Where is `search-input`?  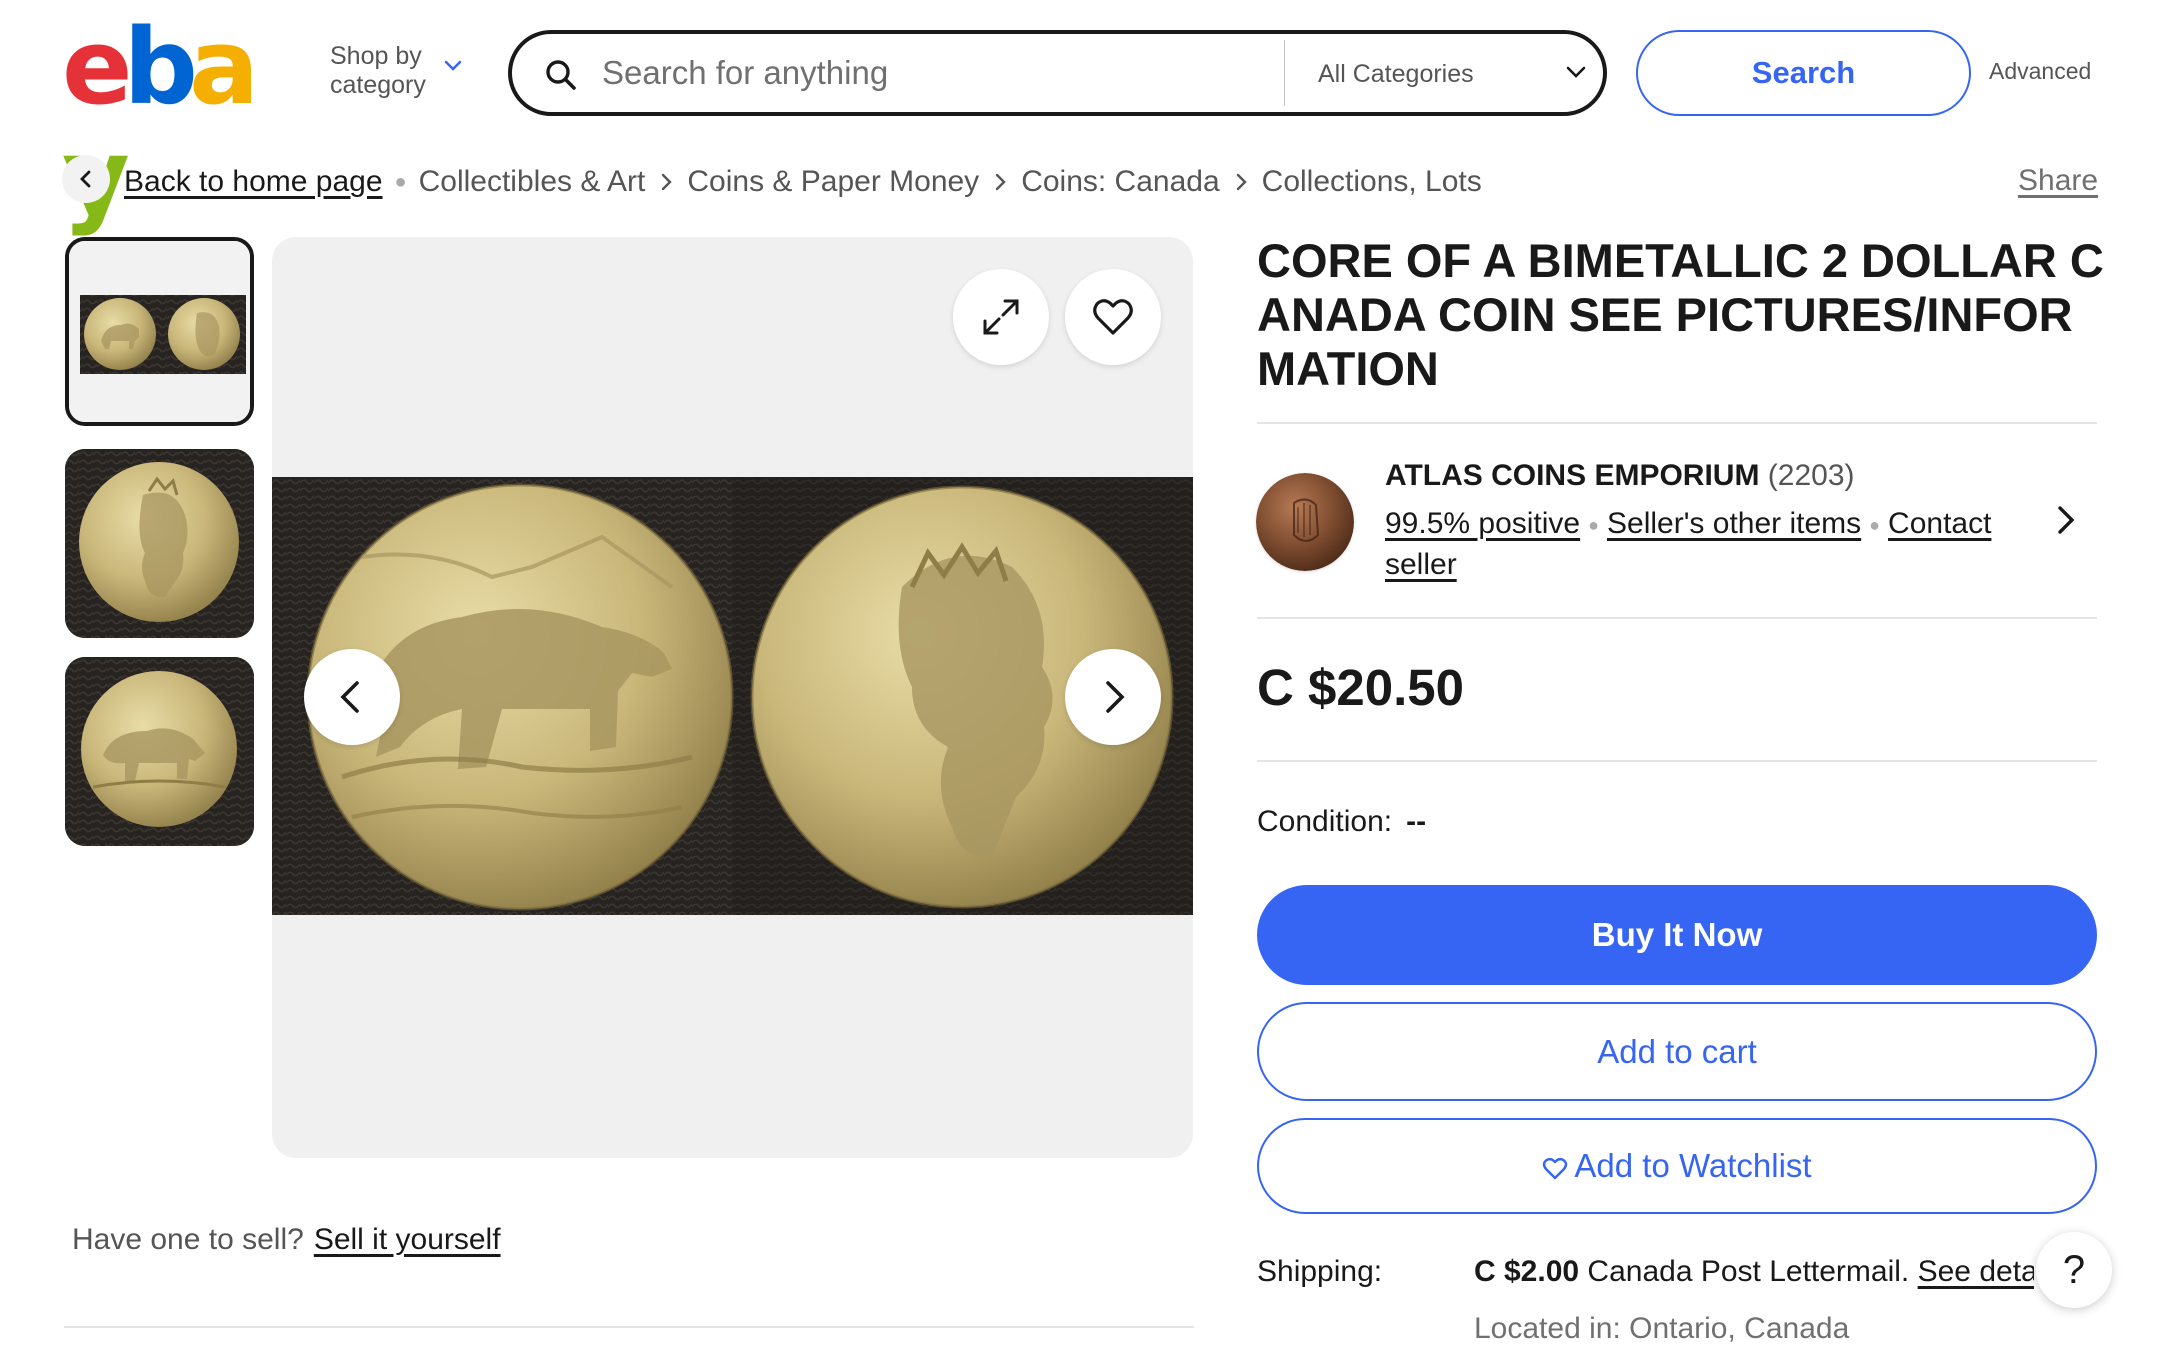 search-input is located at coordinates (910, 73).